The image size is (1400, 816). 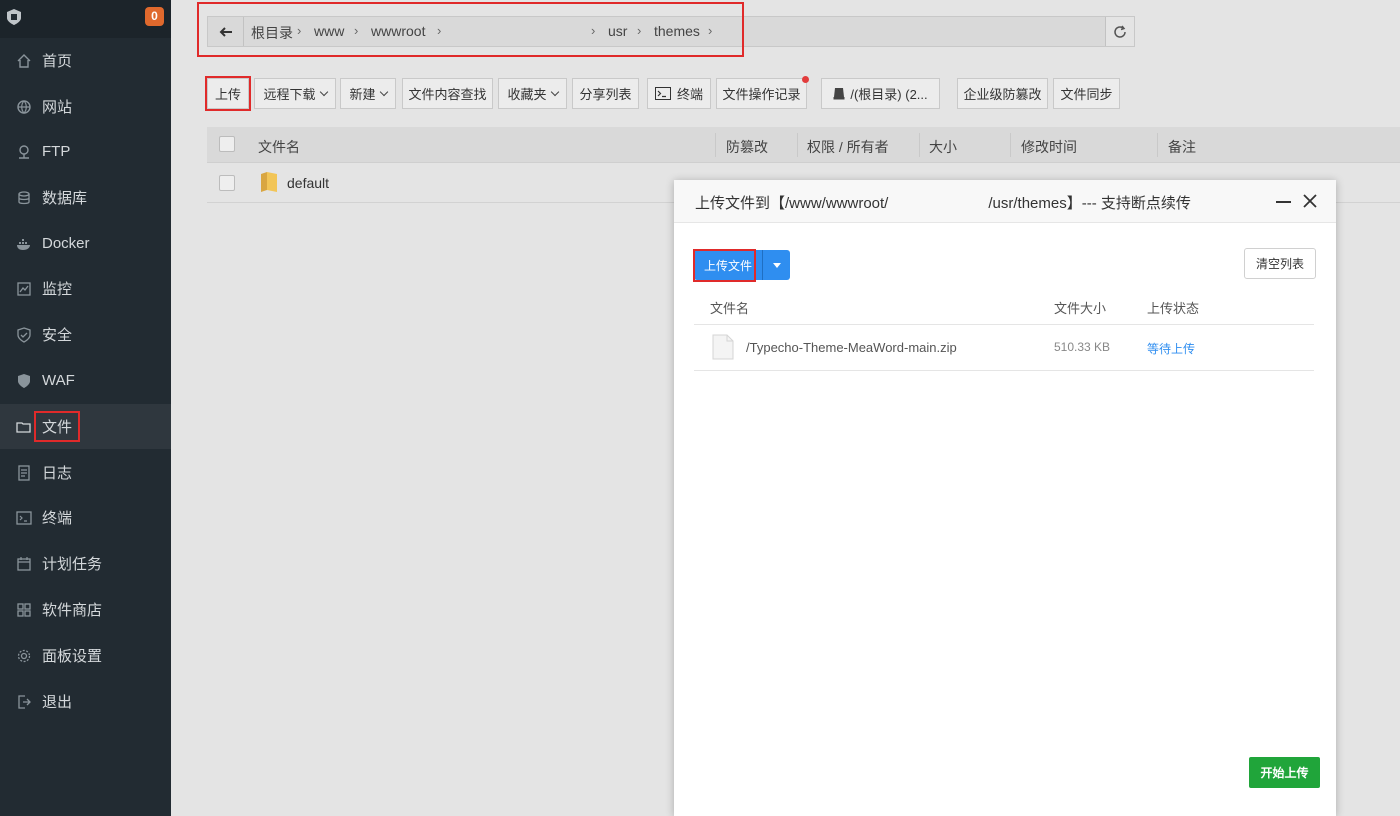 I want to click on terminal-button: 终端, so click(x=679, y=93).